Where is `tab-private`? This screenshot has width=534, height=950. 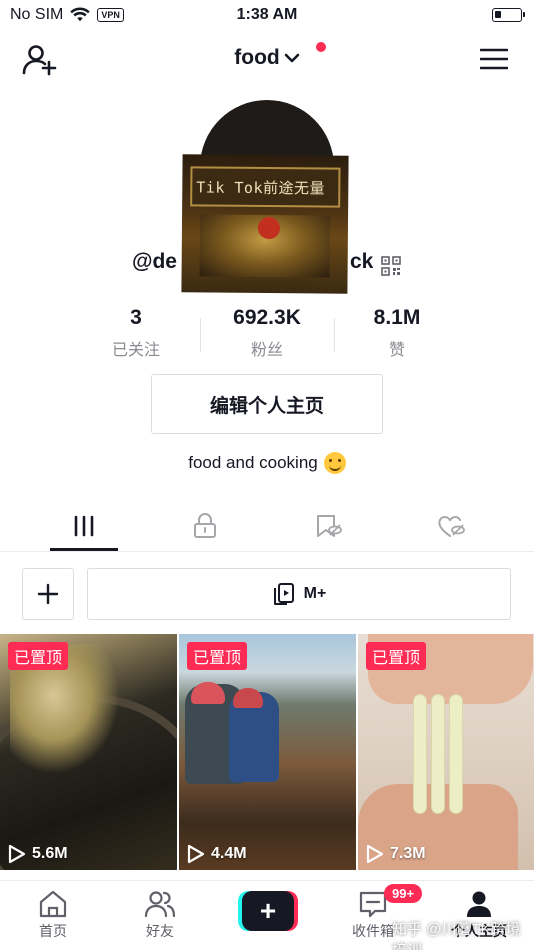
tab-private is located at coordinates (205, 526).